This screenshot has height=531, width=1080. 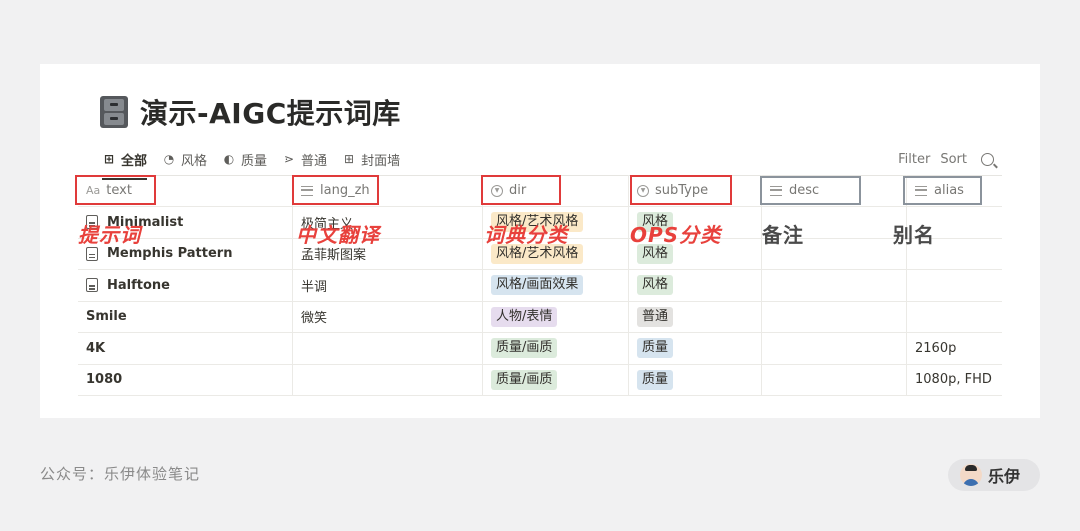 I want to click on tab-label: 全部, so click(x=134, y=161).